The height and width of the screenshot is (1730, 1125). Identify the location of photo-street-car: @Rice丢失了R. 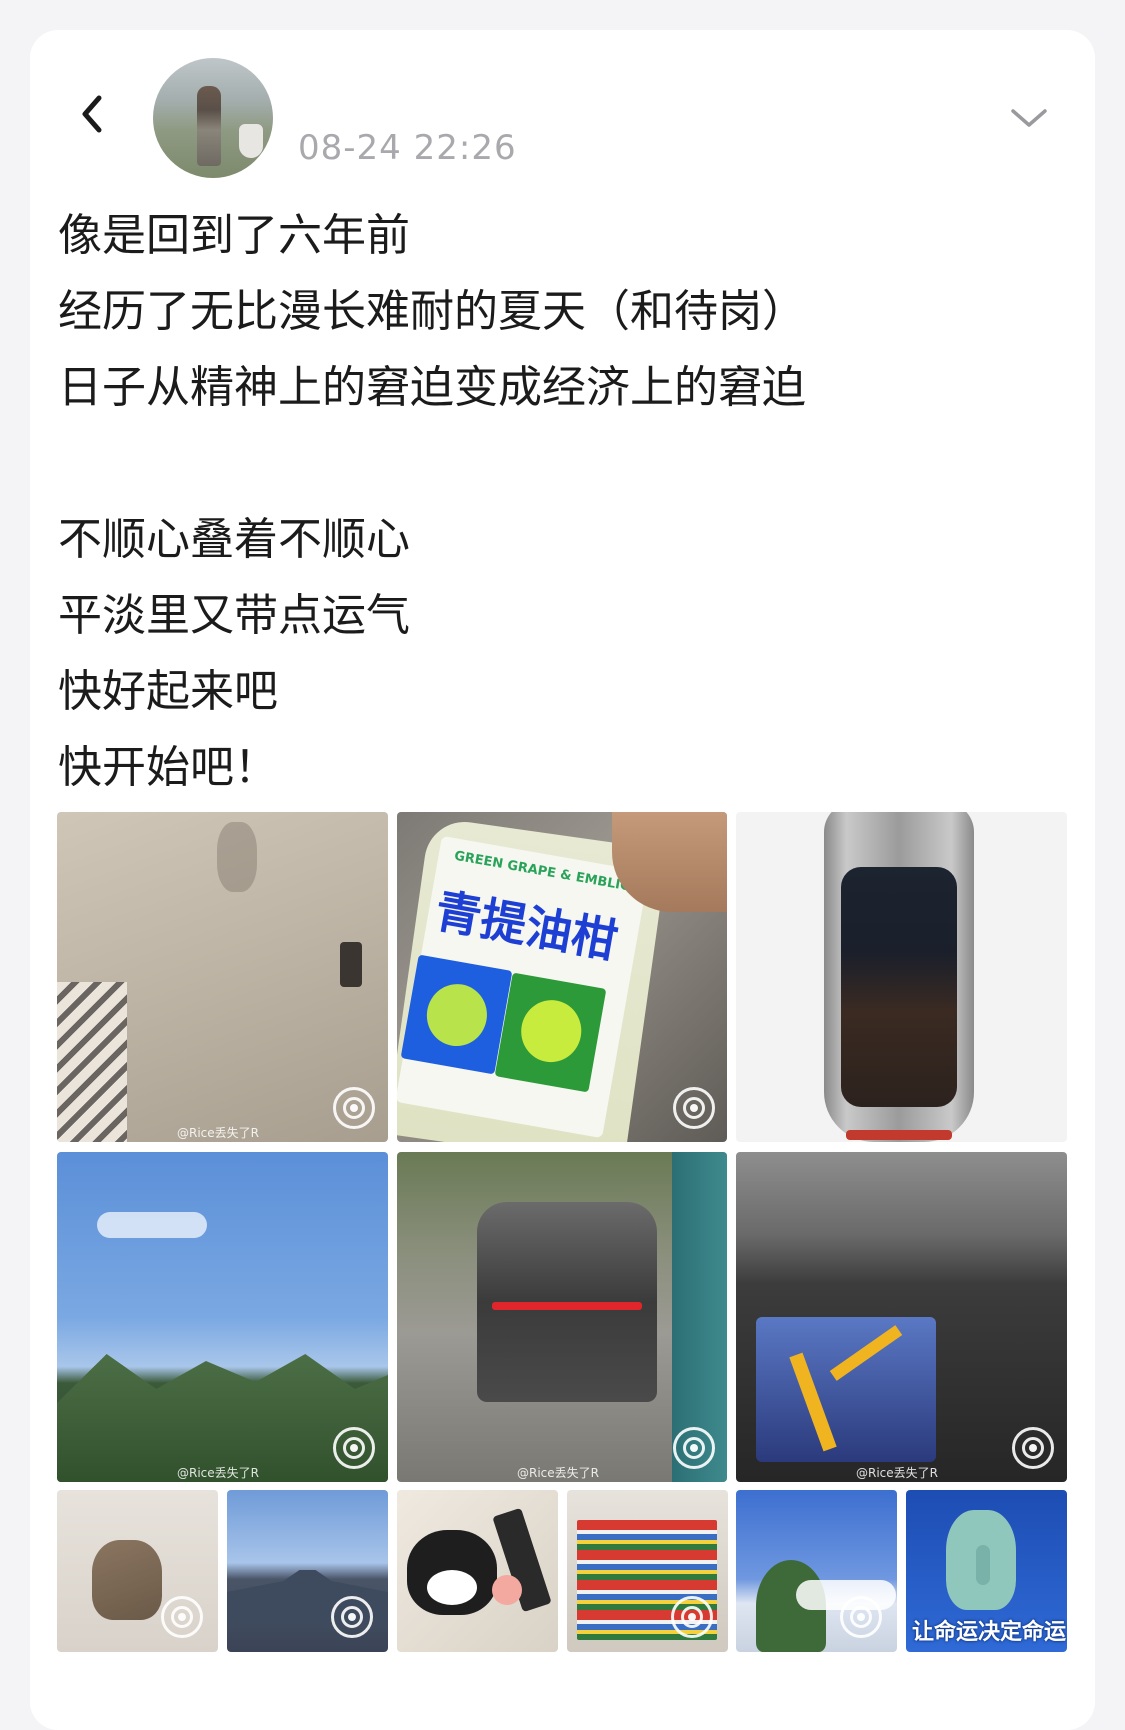
(562, 1317).